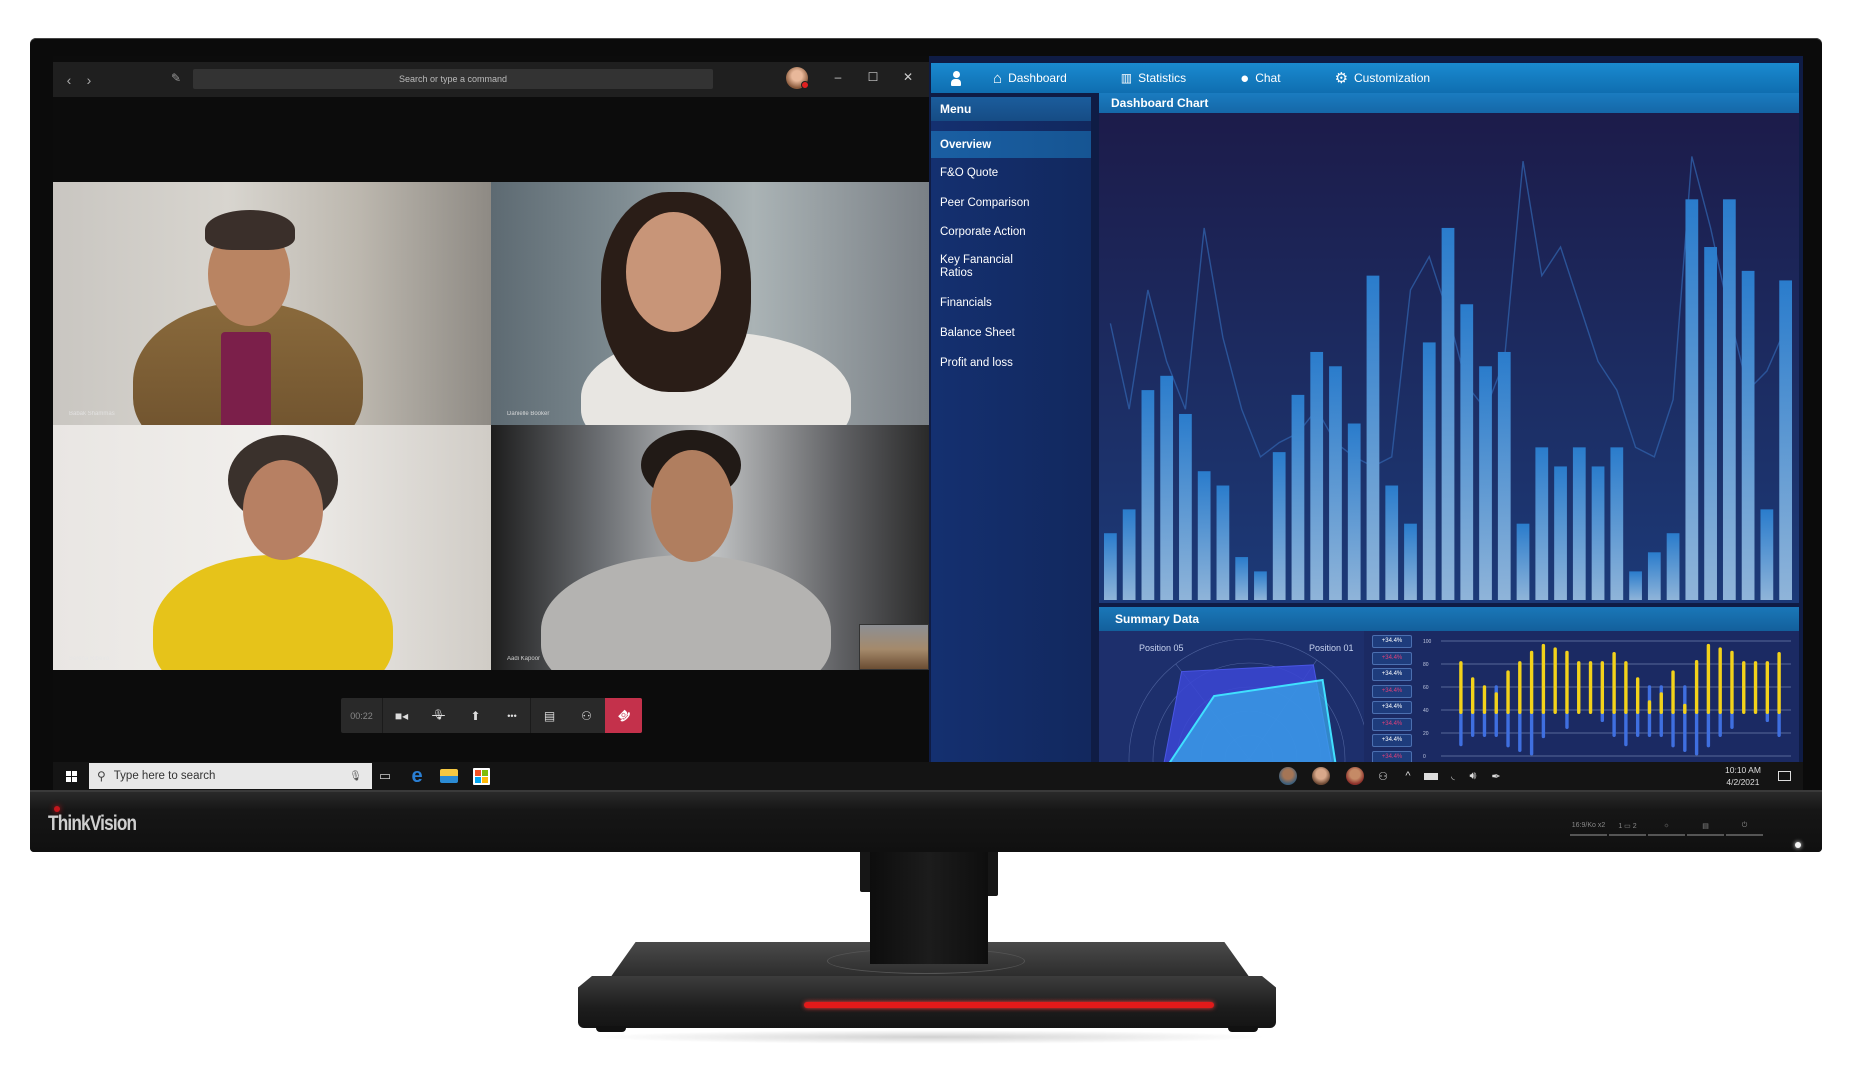 Image resolution: width=1852 pixels, height=1080 pixels. I want to click on volume-icon: 🔊︎, so click(1473, 776).